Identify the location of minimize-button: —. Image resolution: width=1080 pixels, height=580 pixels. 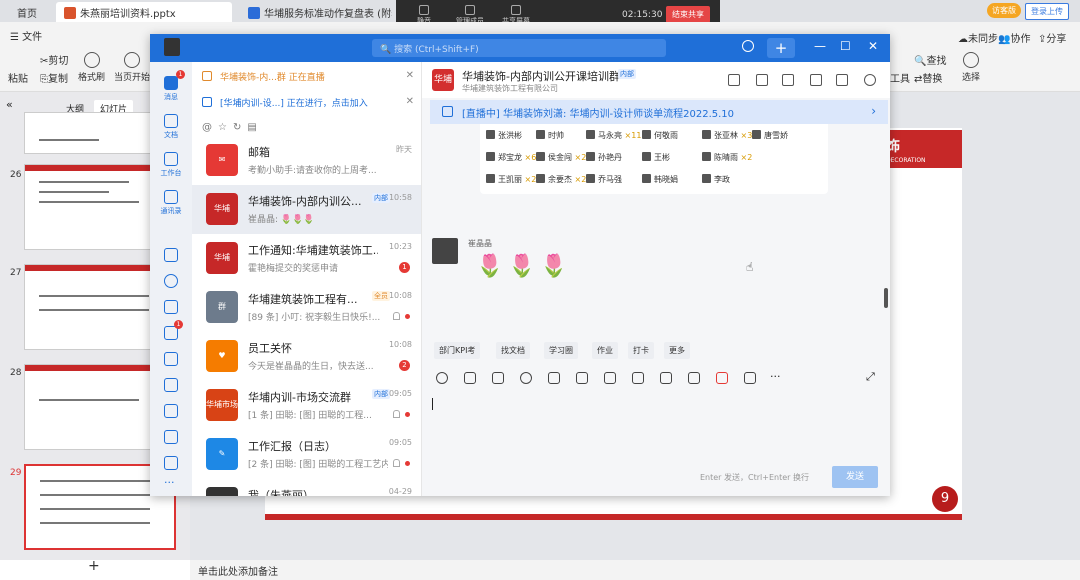
(820, 46).